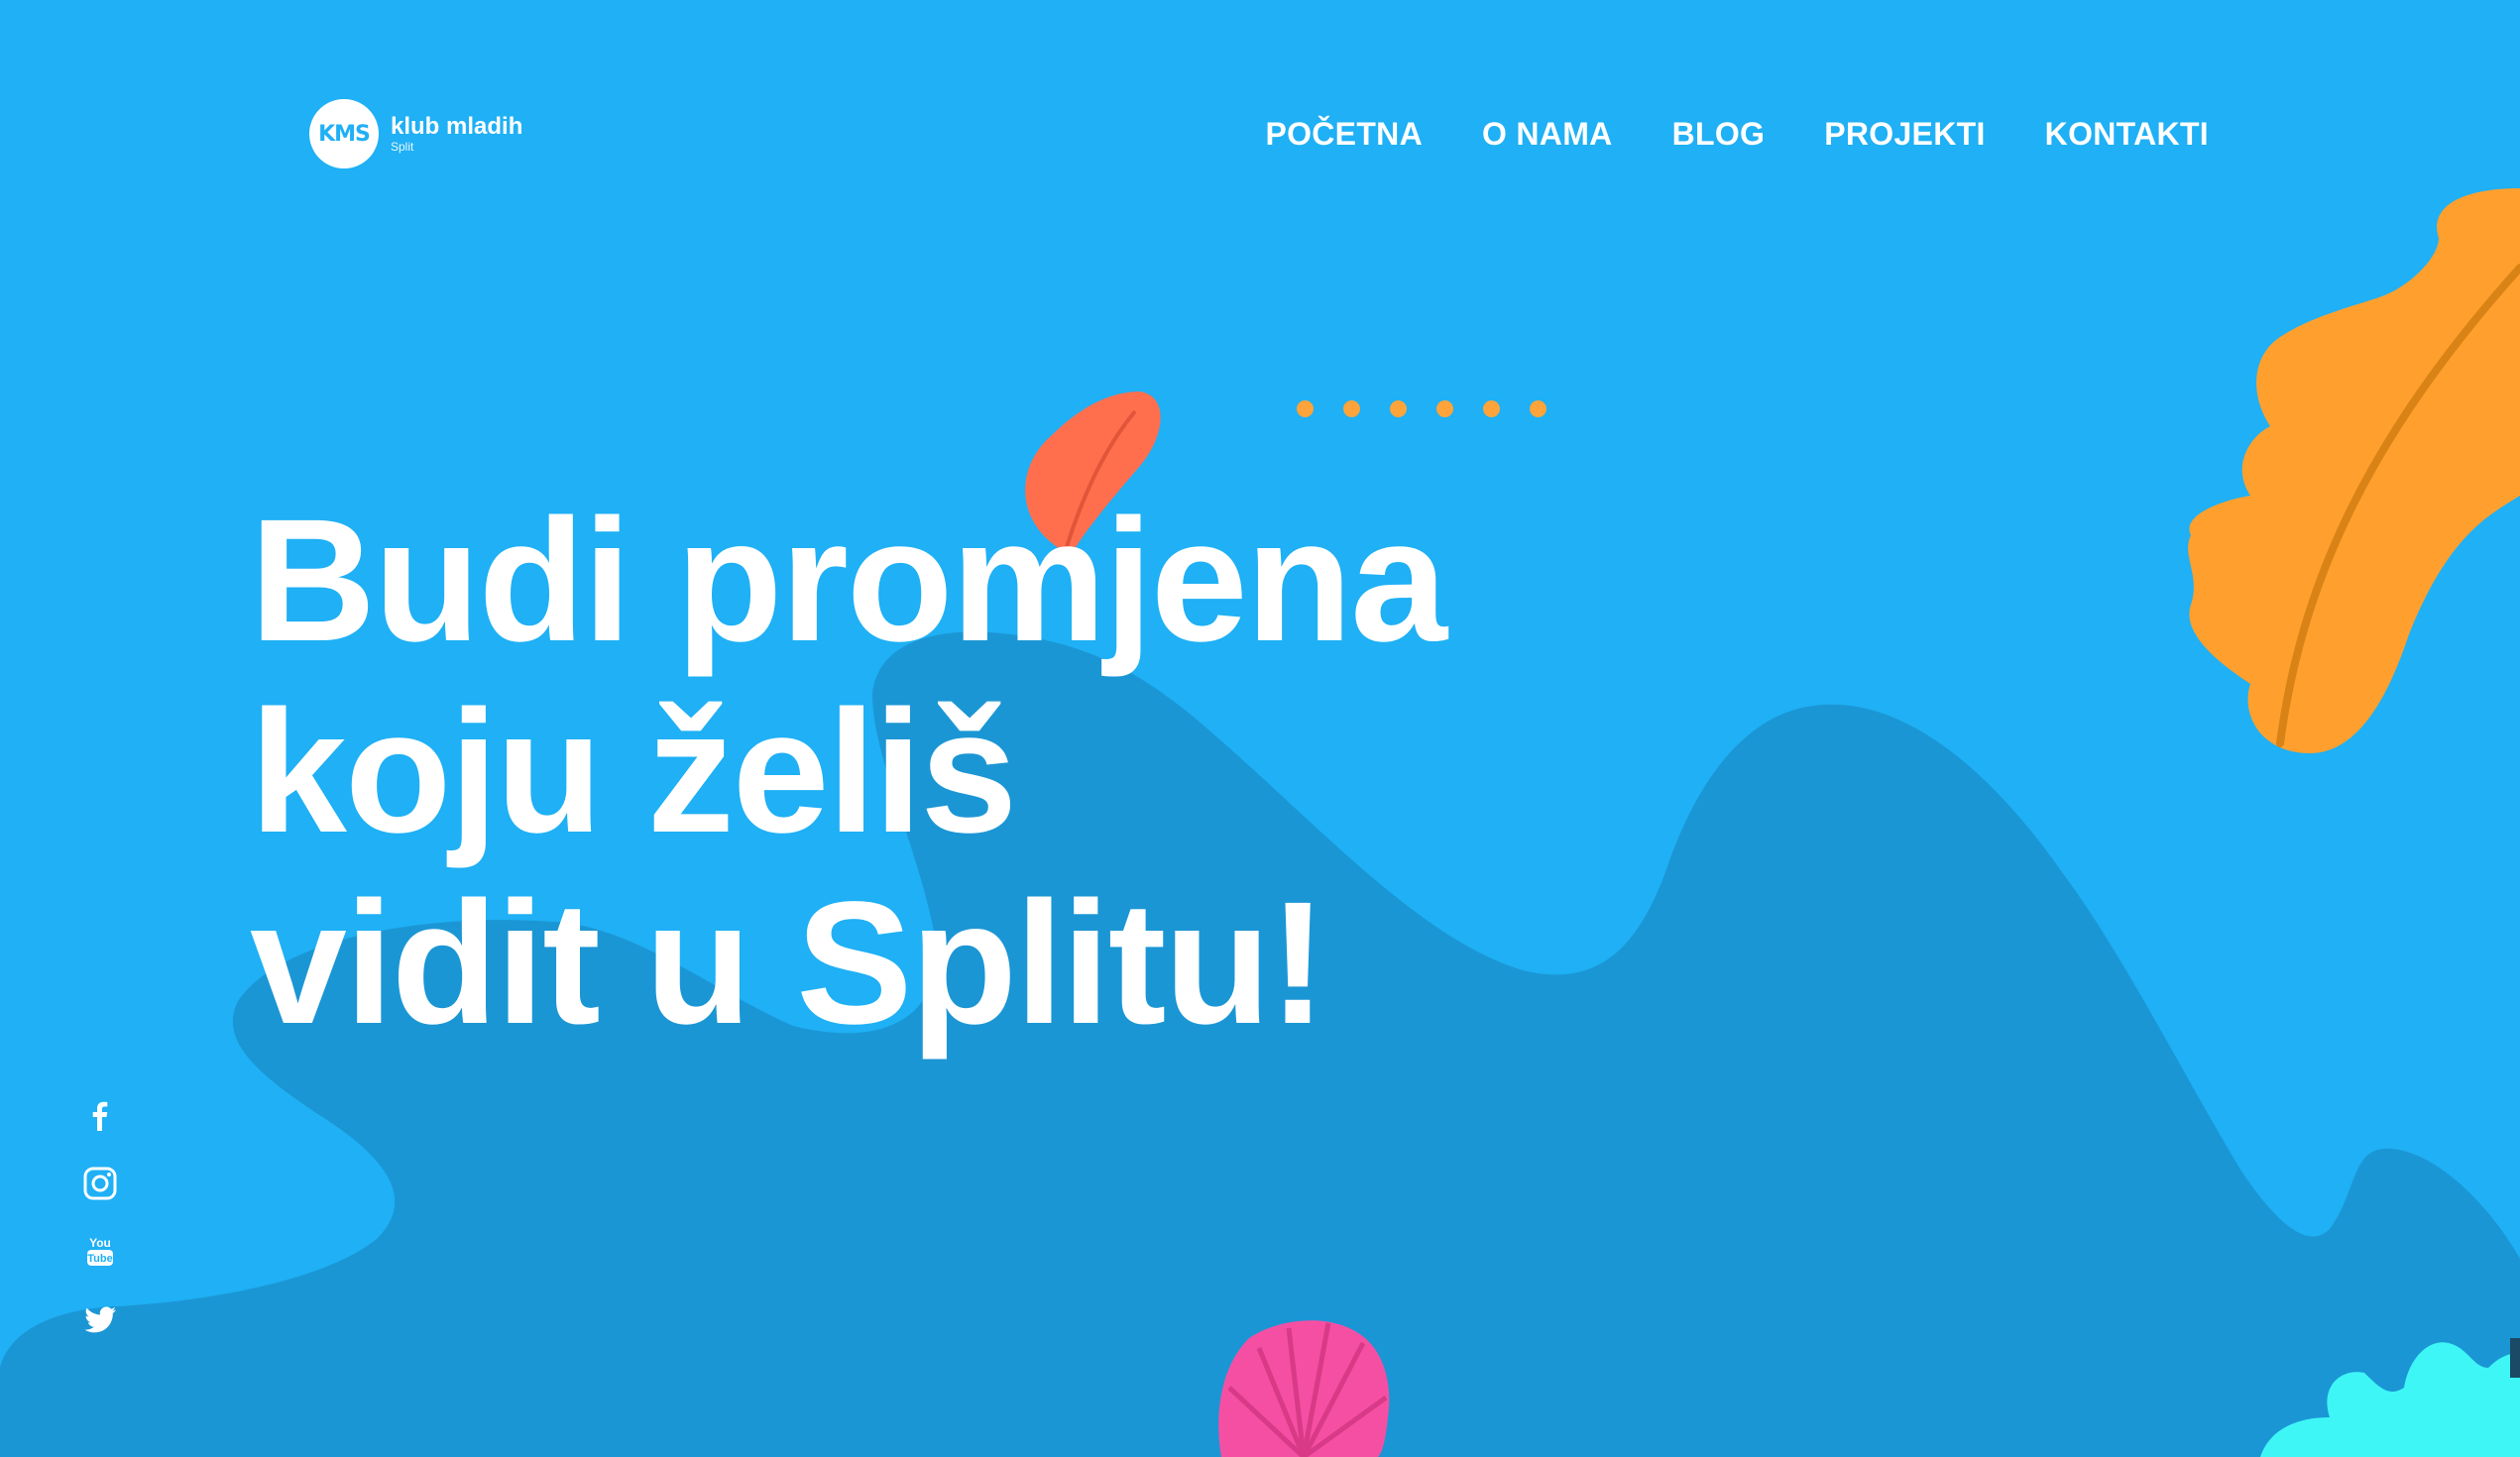 The height and width of the screenshot is (1457, 2520). Describe the element at coordinates (1547, 134) in the screenshot. I see `nav-item-o-nama: O NAMA` at that location.